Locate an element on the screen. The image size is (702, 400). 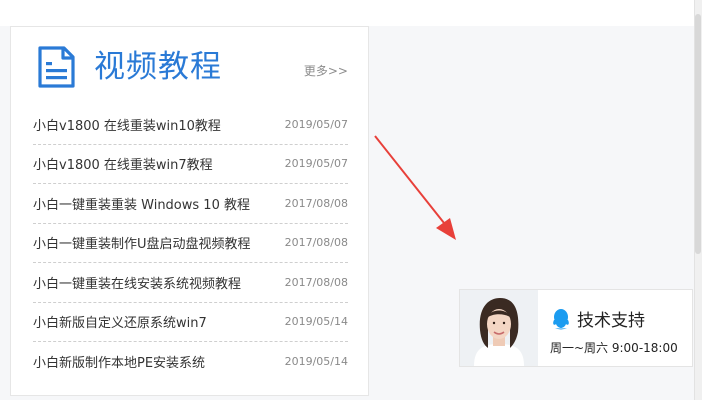
list-item: 小白v1800 在线重装win7教程 2019/05/07 is located at coordinates (190, 164).